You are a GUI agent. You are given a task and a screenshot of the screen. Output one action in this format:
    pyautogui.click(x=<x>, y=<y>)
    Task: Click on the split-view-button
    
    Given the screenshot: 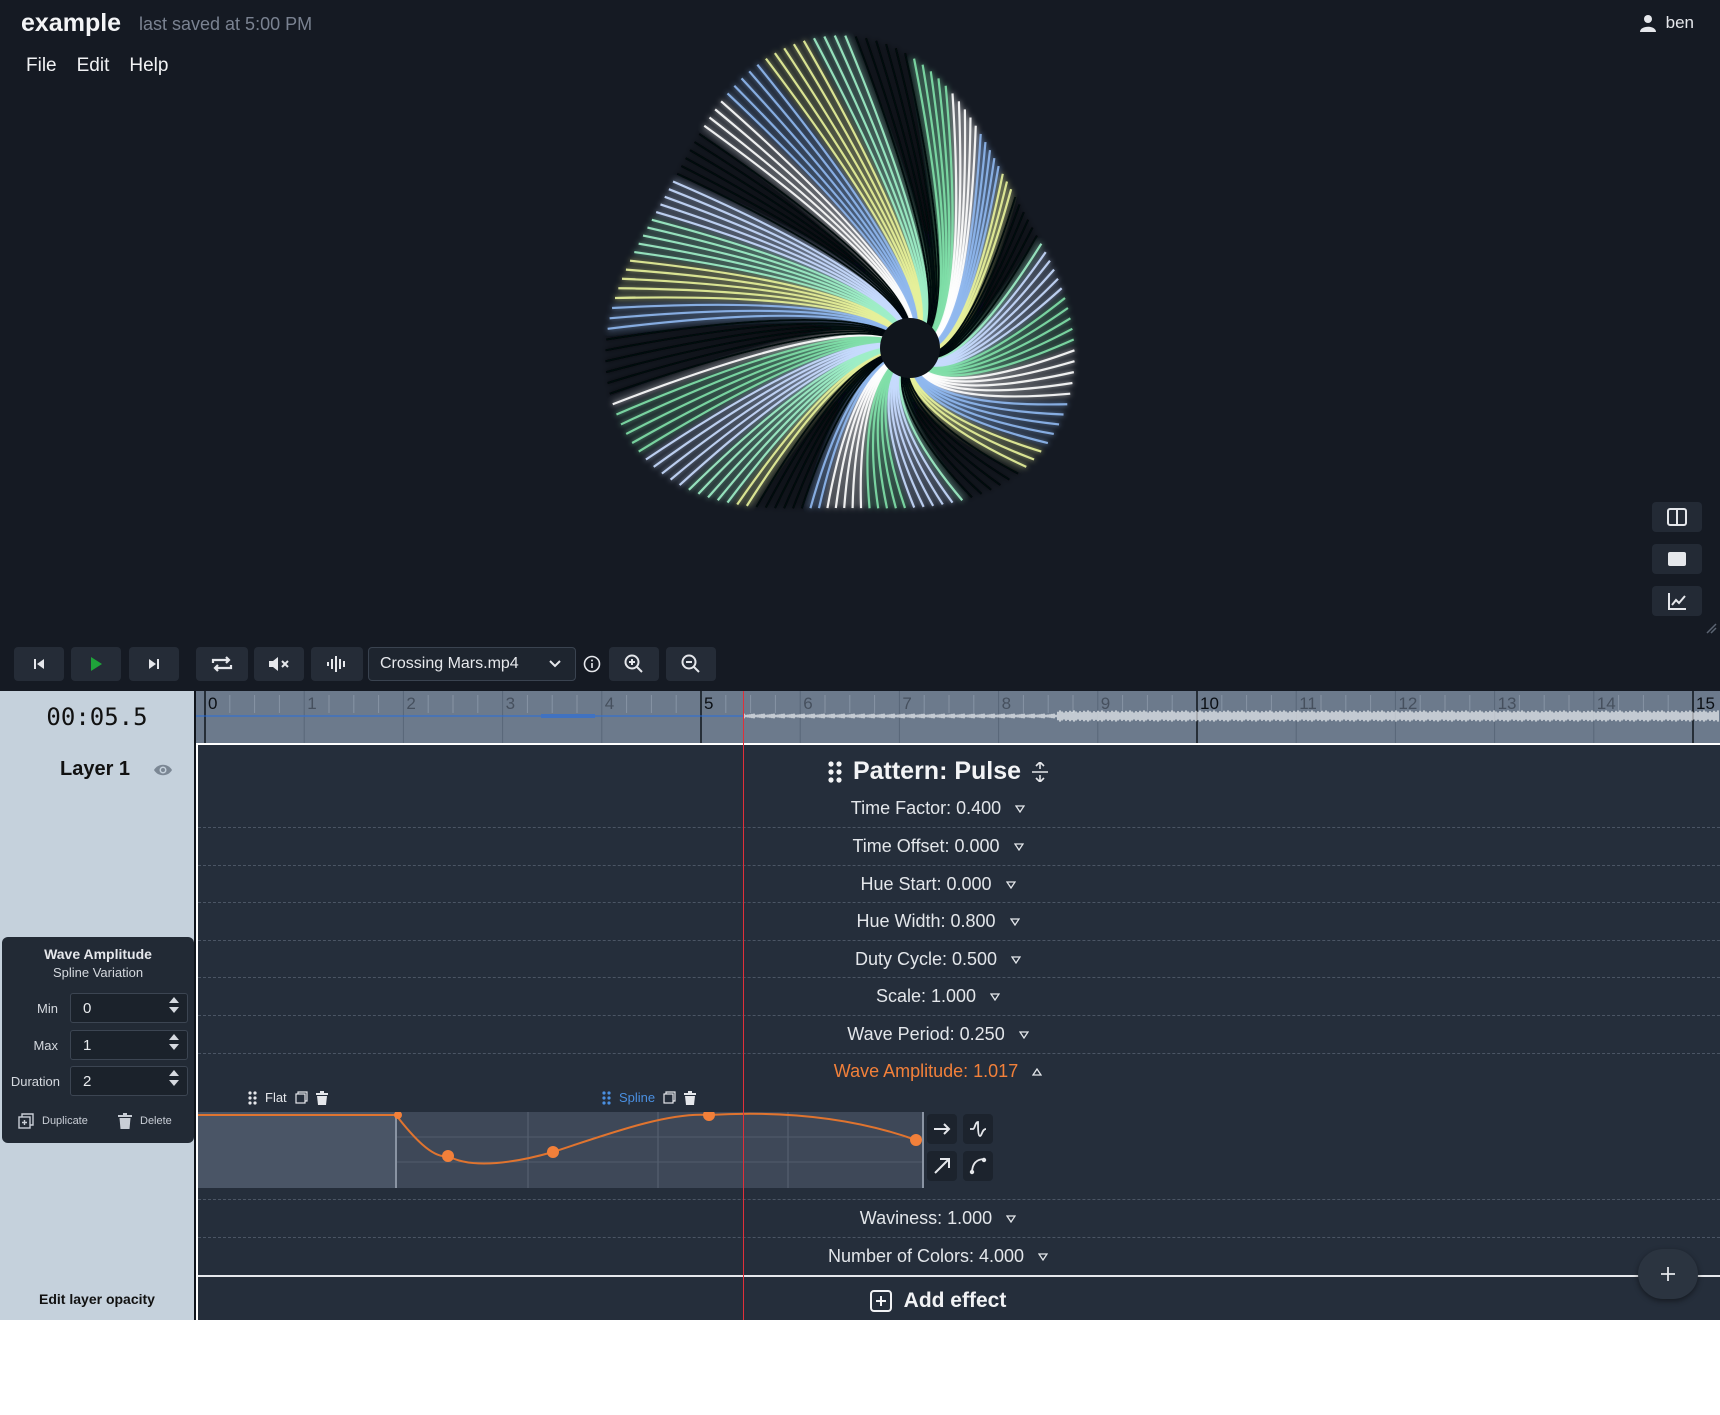 What is the action you would take?
    pyautogui.click(x=1677, y=517)
    